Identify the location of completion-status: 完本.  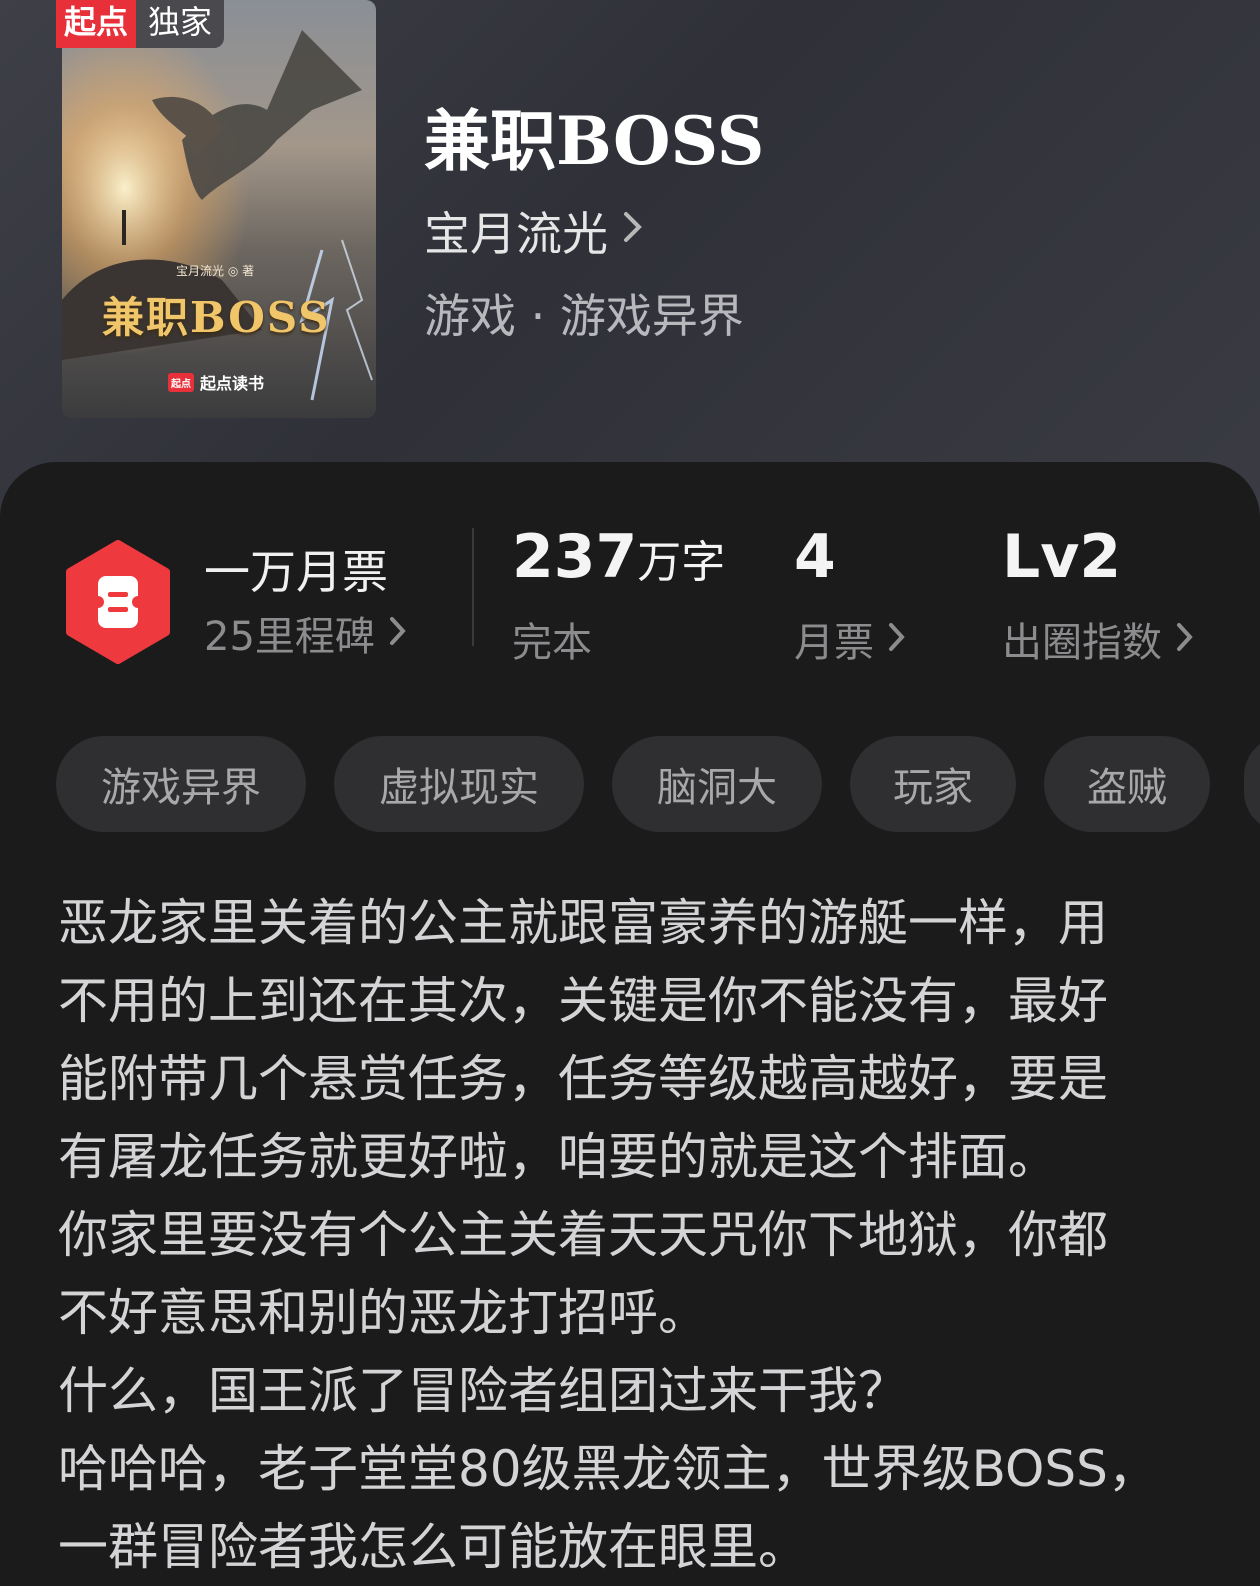
(552, 639).